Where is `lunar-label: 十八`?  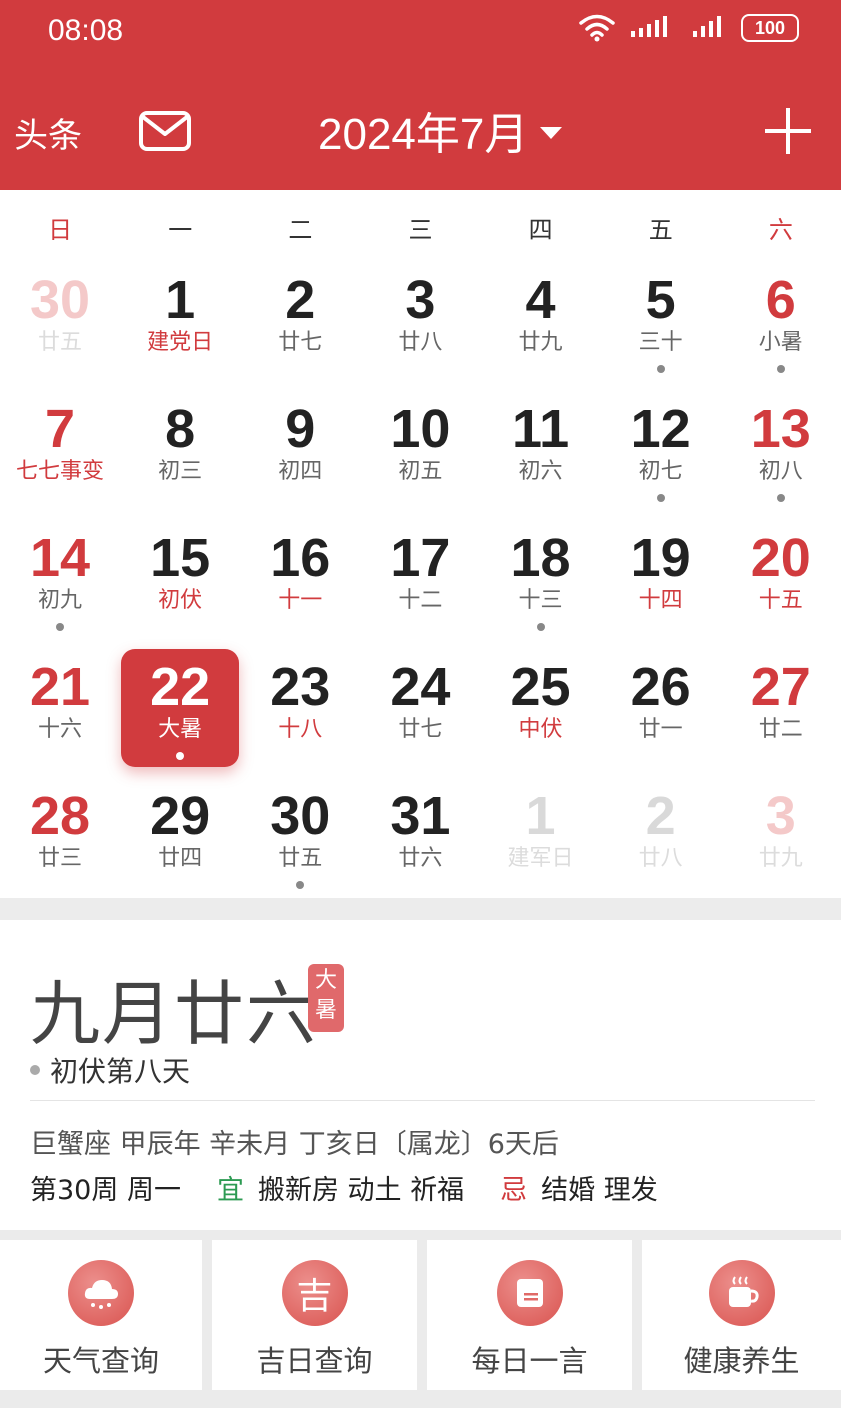 lunar-label: 十八 is located at coordinates (300, 729).